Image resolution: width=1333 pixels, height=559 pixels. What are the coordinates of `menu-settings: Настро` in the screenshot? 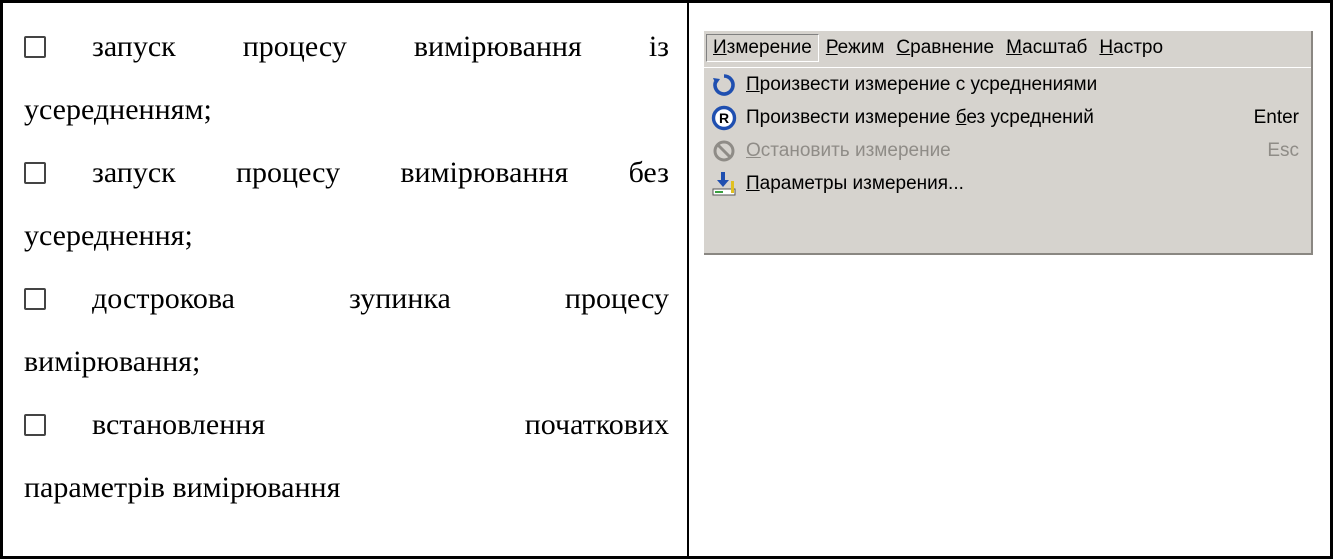 It's located at (1131, 48).